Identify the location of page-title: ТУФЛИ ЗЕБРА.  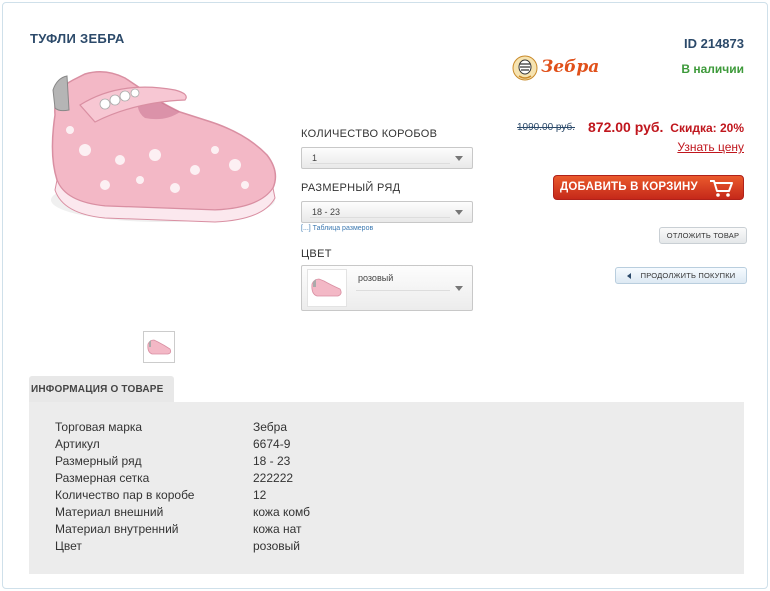
(77, 38).